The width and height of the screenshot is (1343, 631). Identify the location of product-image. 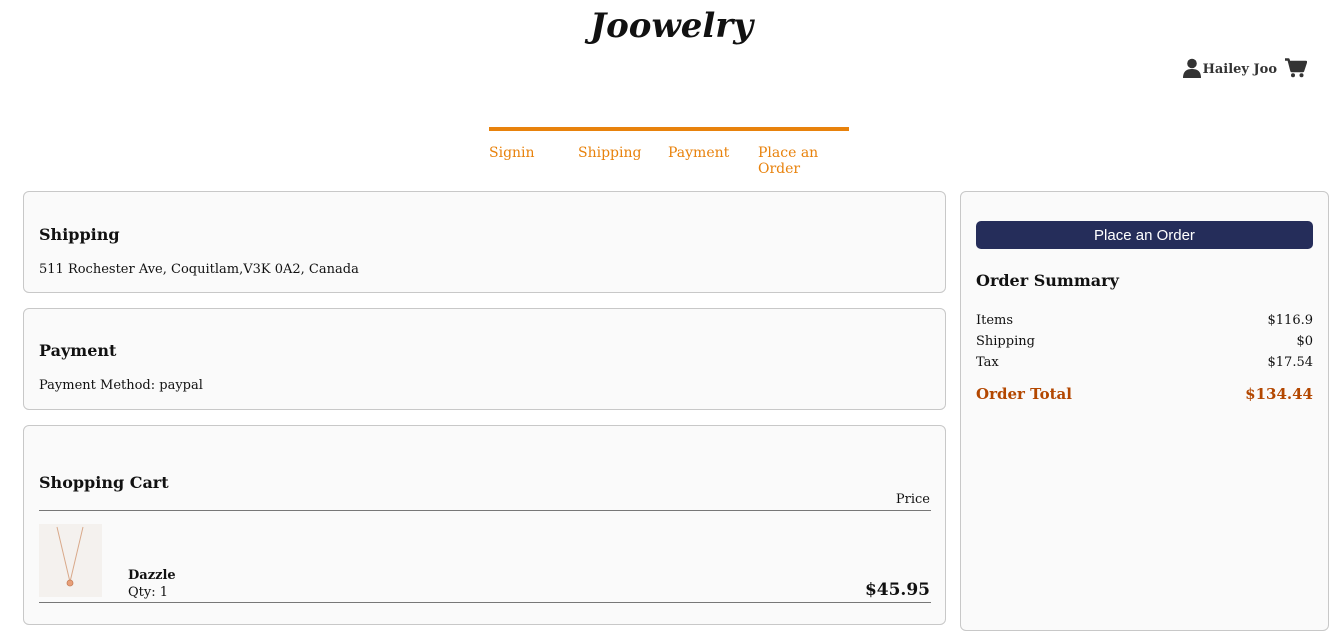
(70, 560).